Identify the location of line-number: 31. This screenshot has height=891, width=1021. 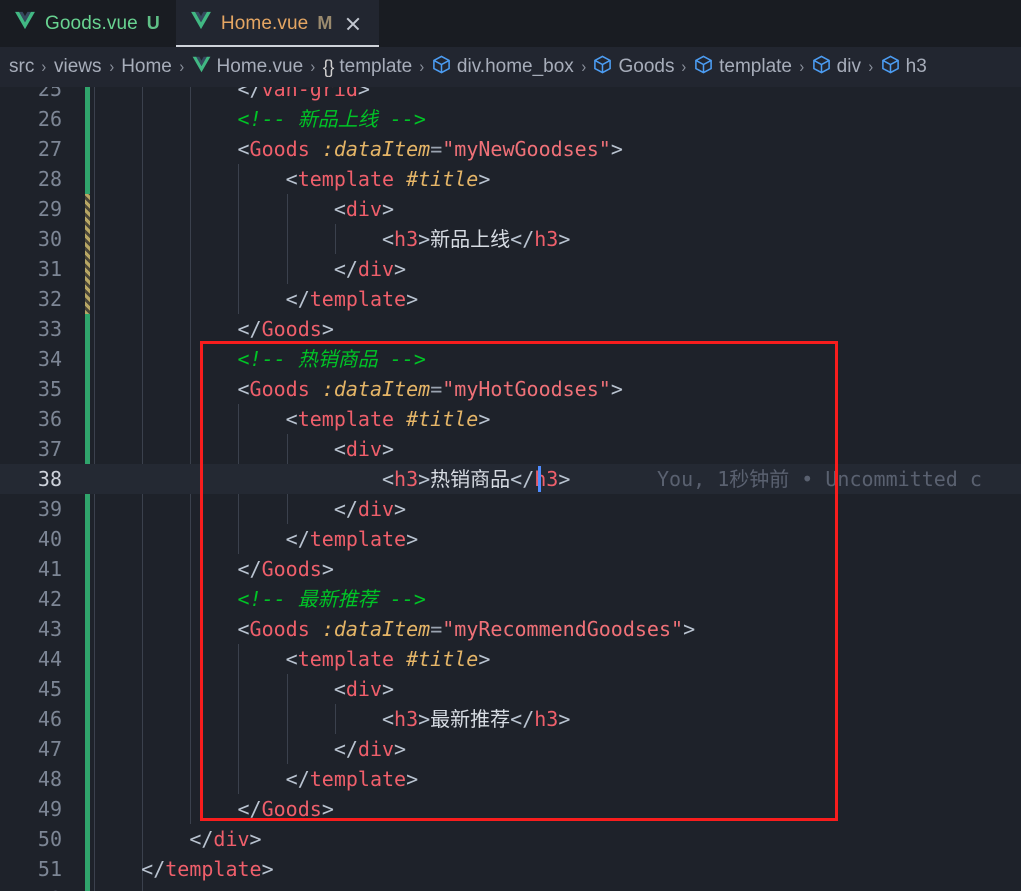
(49, 269).